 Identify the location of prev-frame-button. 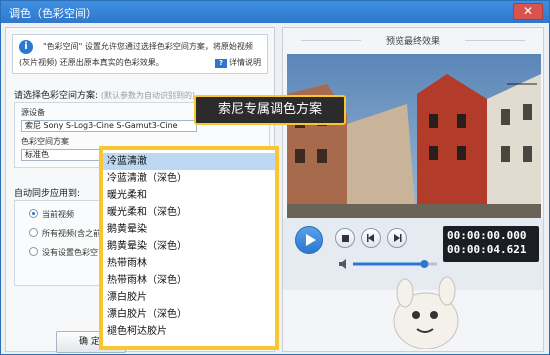
(371, 238).